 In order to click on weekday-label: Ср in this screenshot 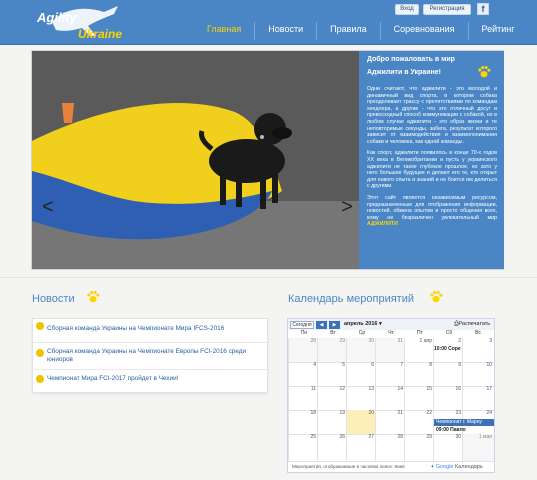, I will do `click(362, 333)`.